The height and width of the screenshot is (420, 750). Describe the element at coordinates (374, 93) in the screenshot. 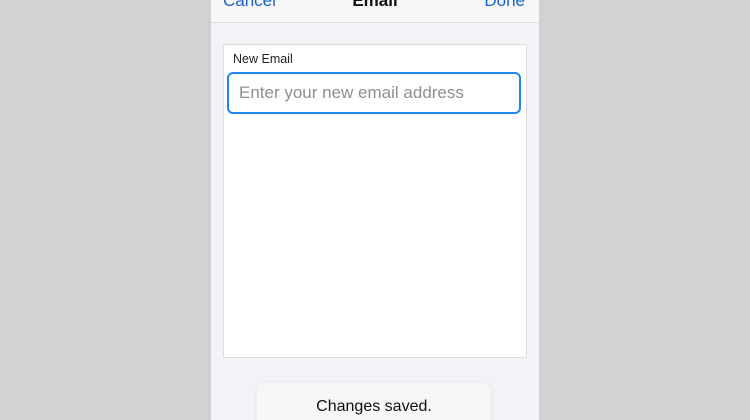

I see `new-email-input` at that location.